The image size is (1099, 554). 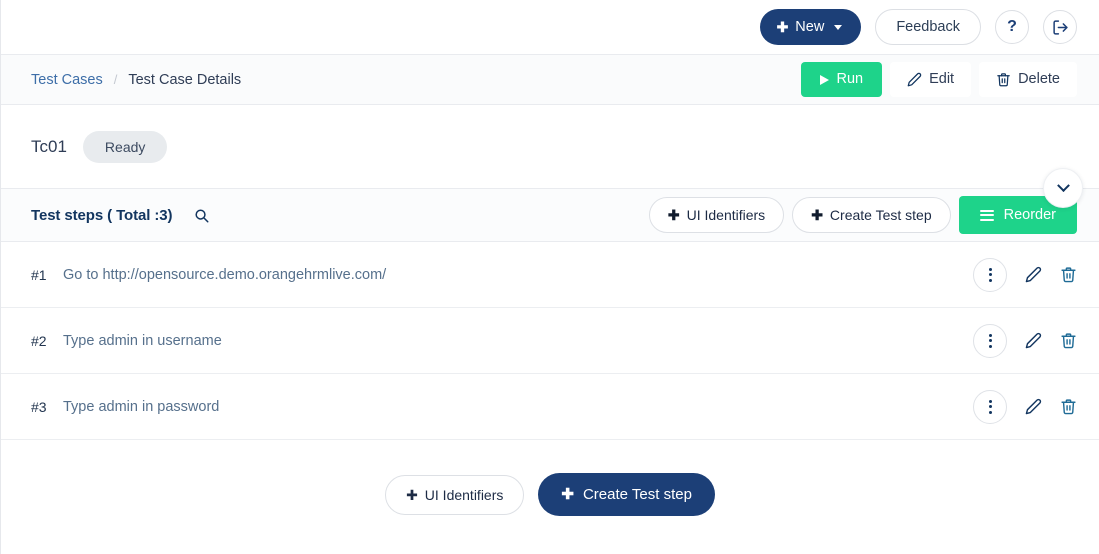 I want to click on run-button: Run, so click(x=842, y=79).